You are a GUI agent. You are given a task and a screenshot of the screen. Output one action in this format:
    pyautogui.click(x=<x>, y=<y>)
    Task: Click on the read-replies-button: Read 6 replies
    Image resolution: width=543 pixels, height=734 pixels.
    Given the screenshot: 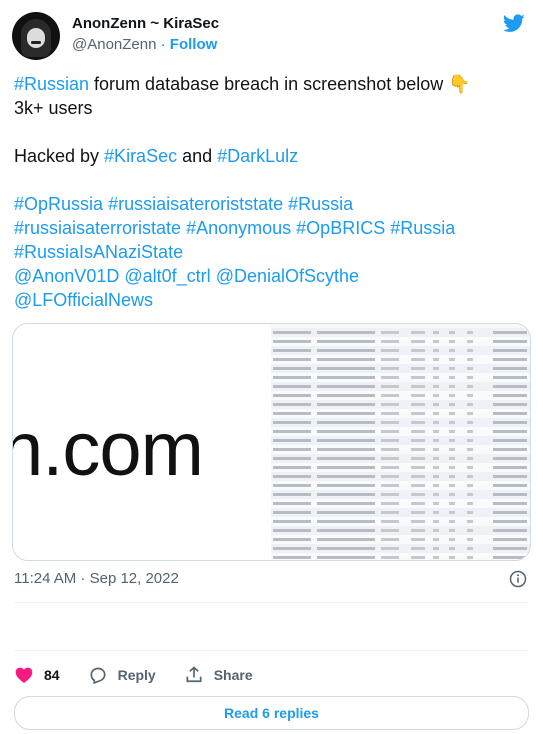 What is the action you would take?
    pyautogui.click(x=271, y=713)
    